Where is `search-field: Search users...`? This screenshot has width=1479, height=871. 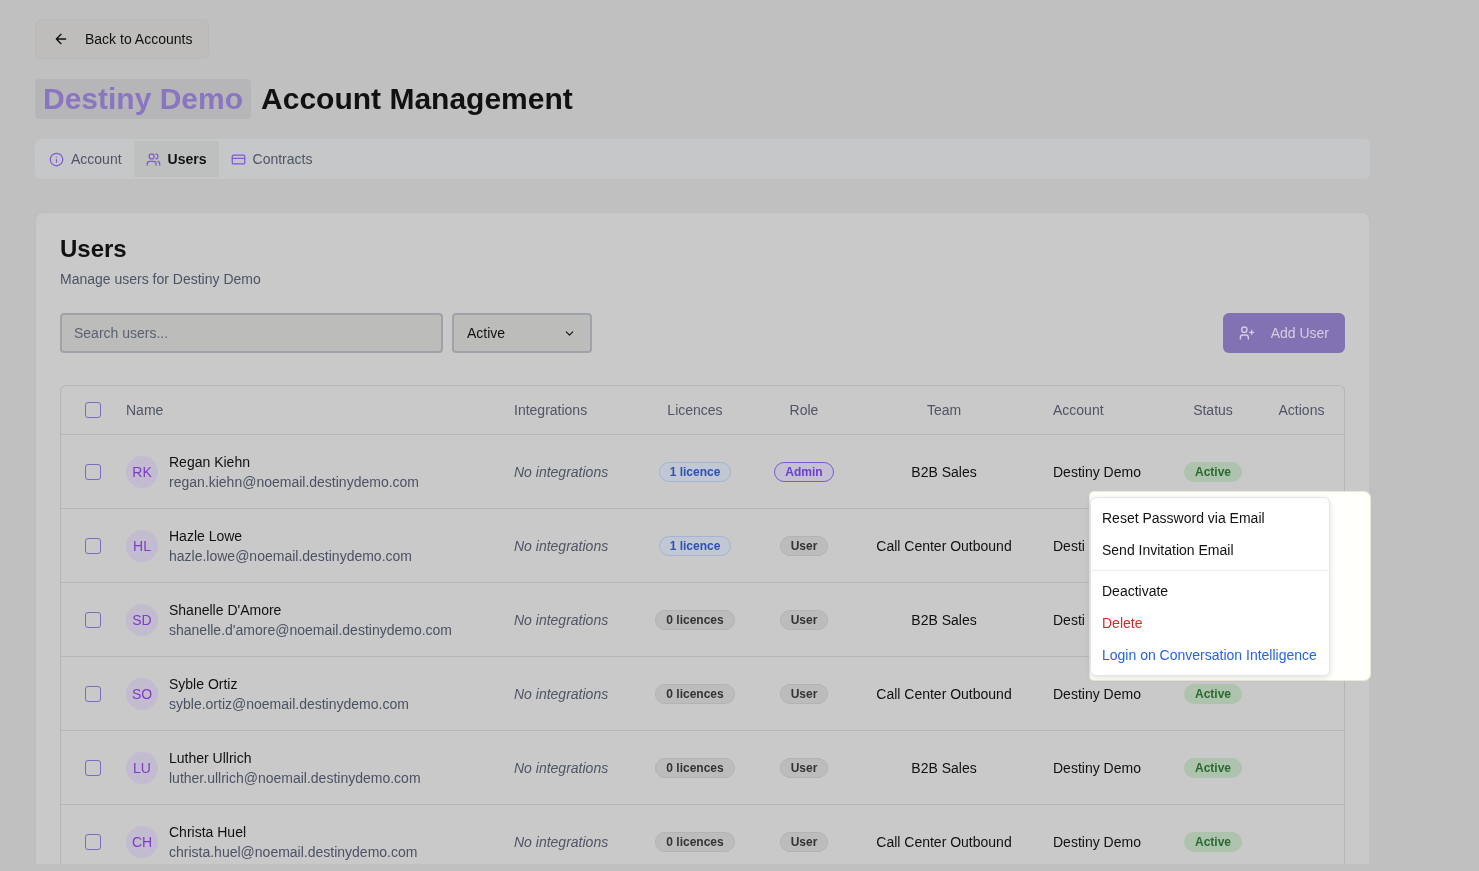 search-field: Search users... is located at coordinates (251, 333).